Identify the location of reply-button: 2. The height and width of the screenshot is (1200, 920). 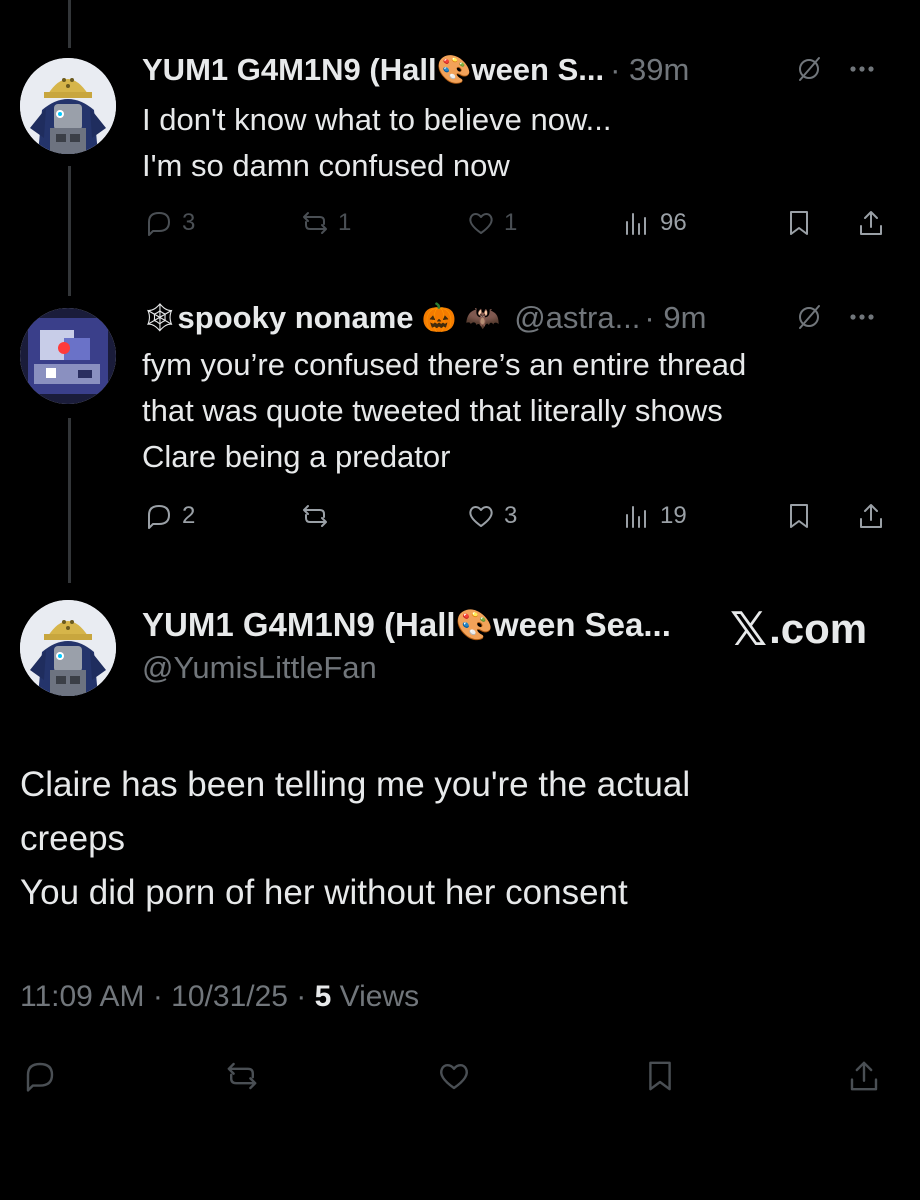
(169, 516).